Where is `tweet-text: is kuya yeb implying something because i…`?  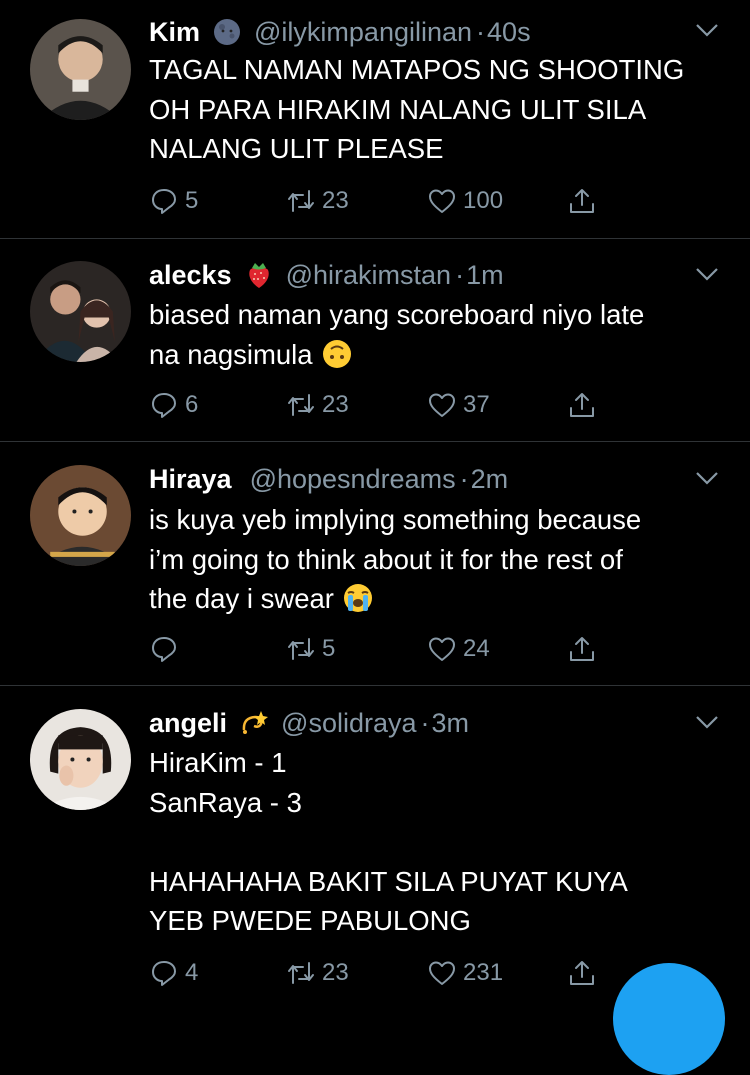 tweet-text: is kuya yeb implying something because i… is located at coordinates (439, 559).